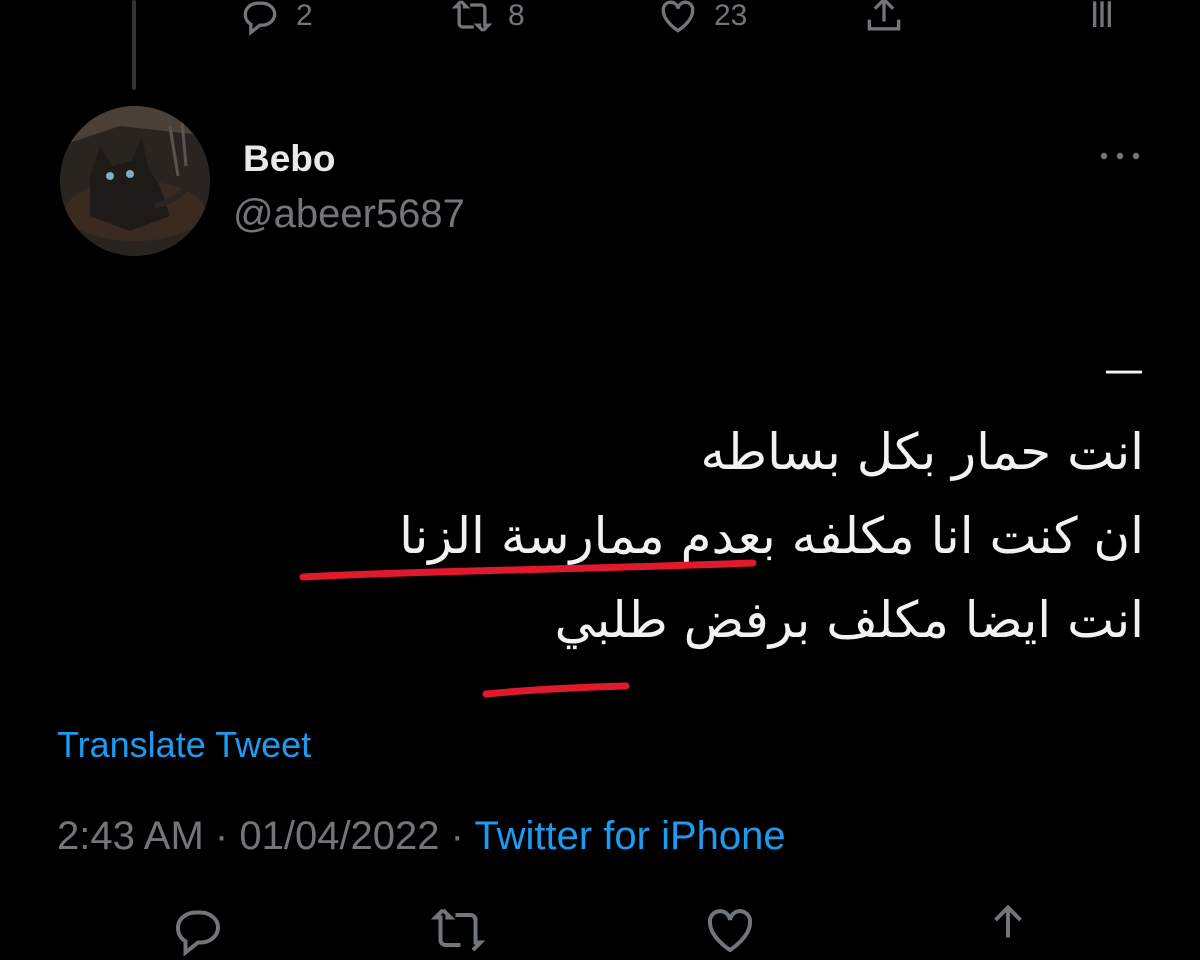 The image size is (1200, 960). Describe the element at coordinates (922, 452) in the screenshot. I see `tweet-line-1: انت حمار بكل بساطه` at that location.